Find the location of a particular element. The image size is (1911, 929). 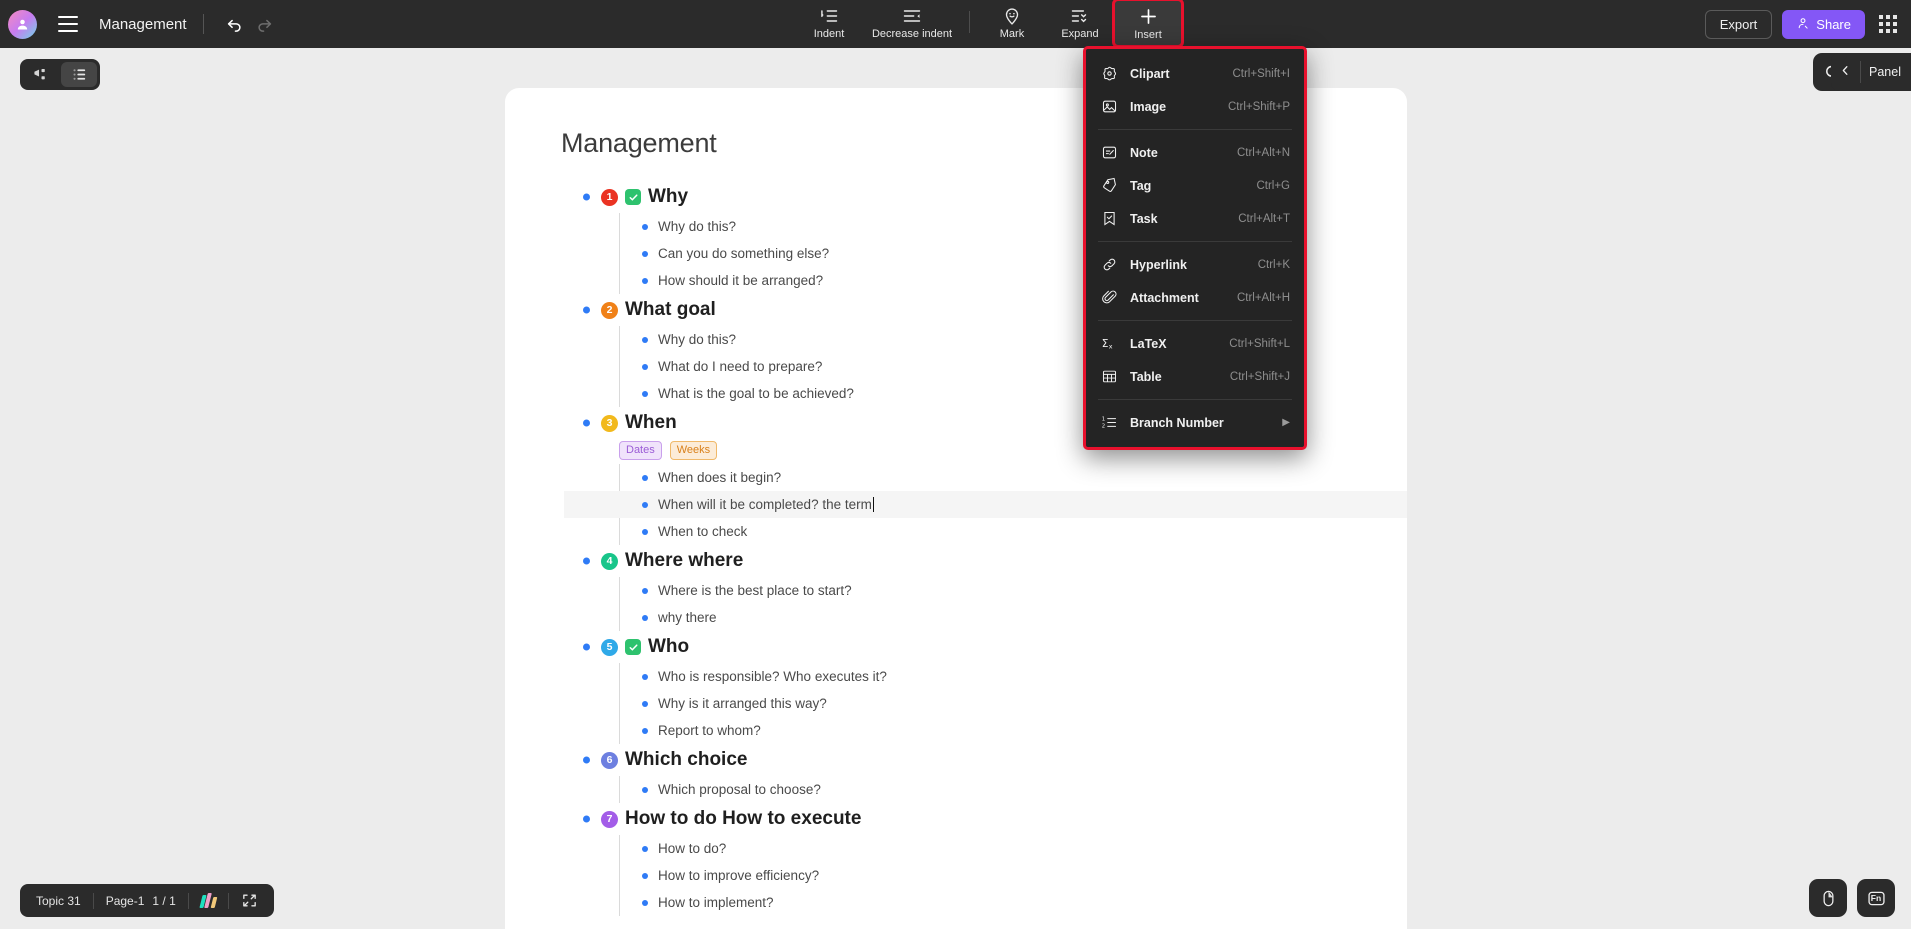

share-button: Share is located at coordinates (1823, 24).